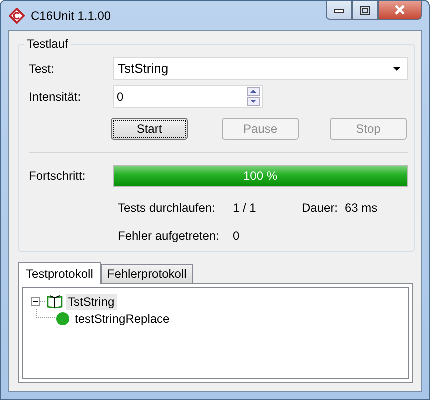 The width and height of the screenshot is (430, 400). Describe the element at coordinates (17, 16) in the screenshot. I see `diamond-logo-icon` at that location.